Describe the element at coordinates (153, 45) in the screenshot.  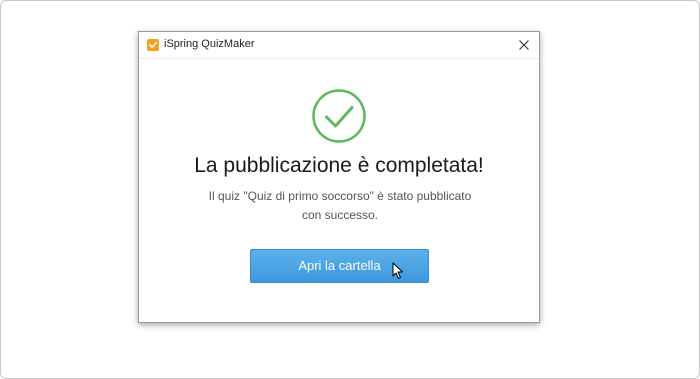
I see `ispring-checkbox-icon` at that location.